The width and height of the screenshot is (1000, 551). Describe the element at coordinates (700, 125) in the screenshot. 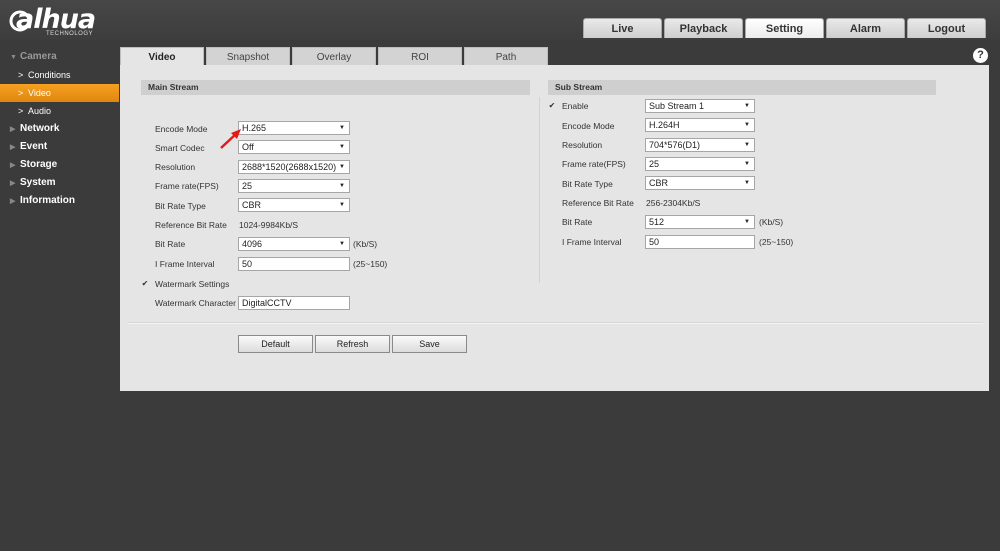

I see `sub-encode-mode-select: H.264H ▼` at that location.